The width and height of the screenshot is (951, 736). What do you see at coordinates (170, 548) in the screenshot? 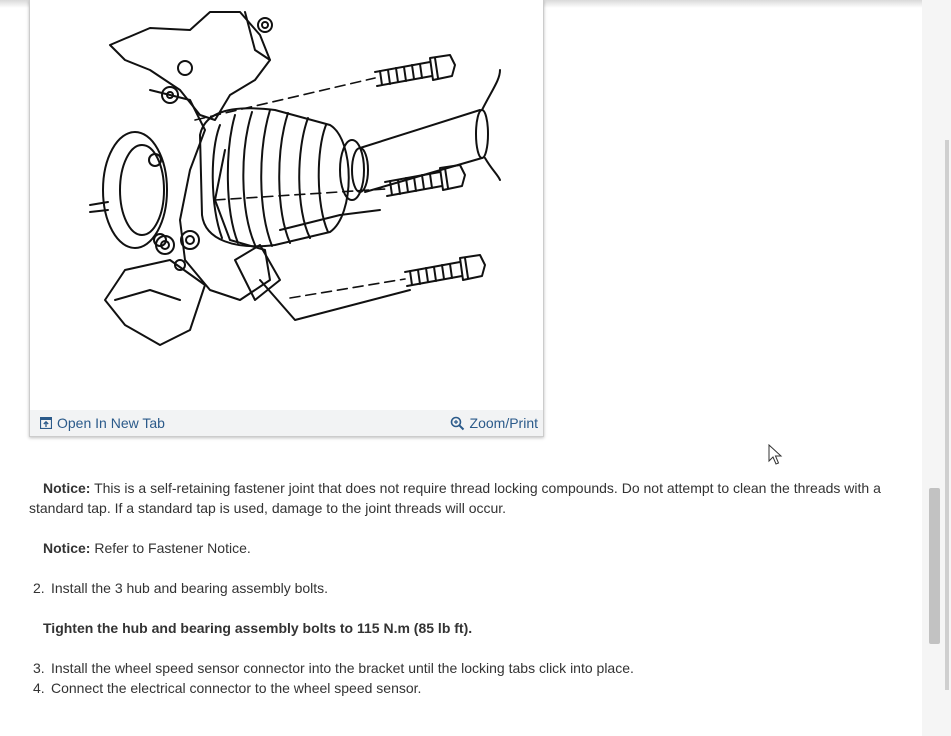
I see `notice-text: Refer to Fastener Notice.` at bounding box center [170, 548].